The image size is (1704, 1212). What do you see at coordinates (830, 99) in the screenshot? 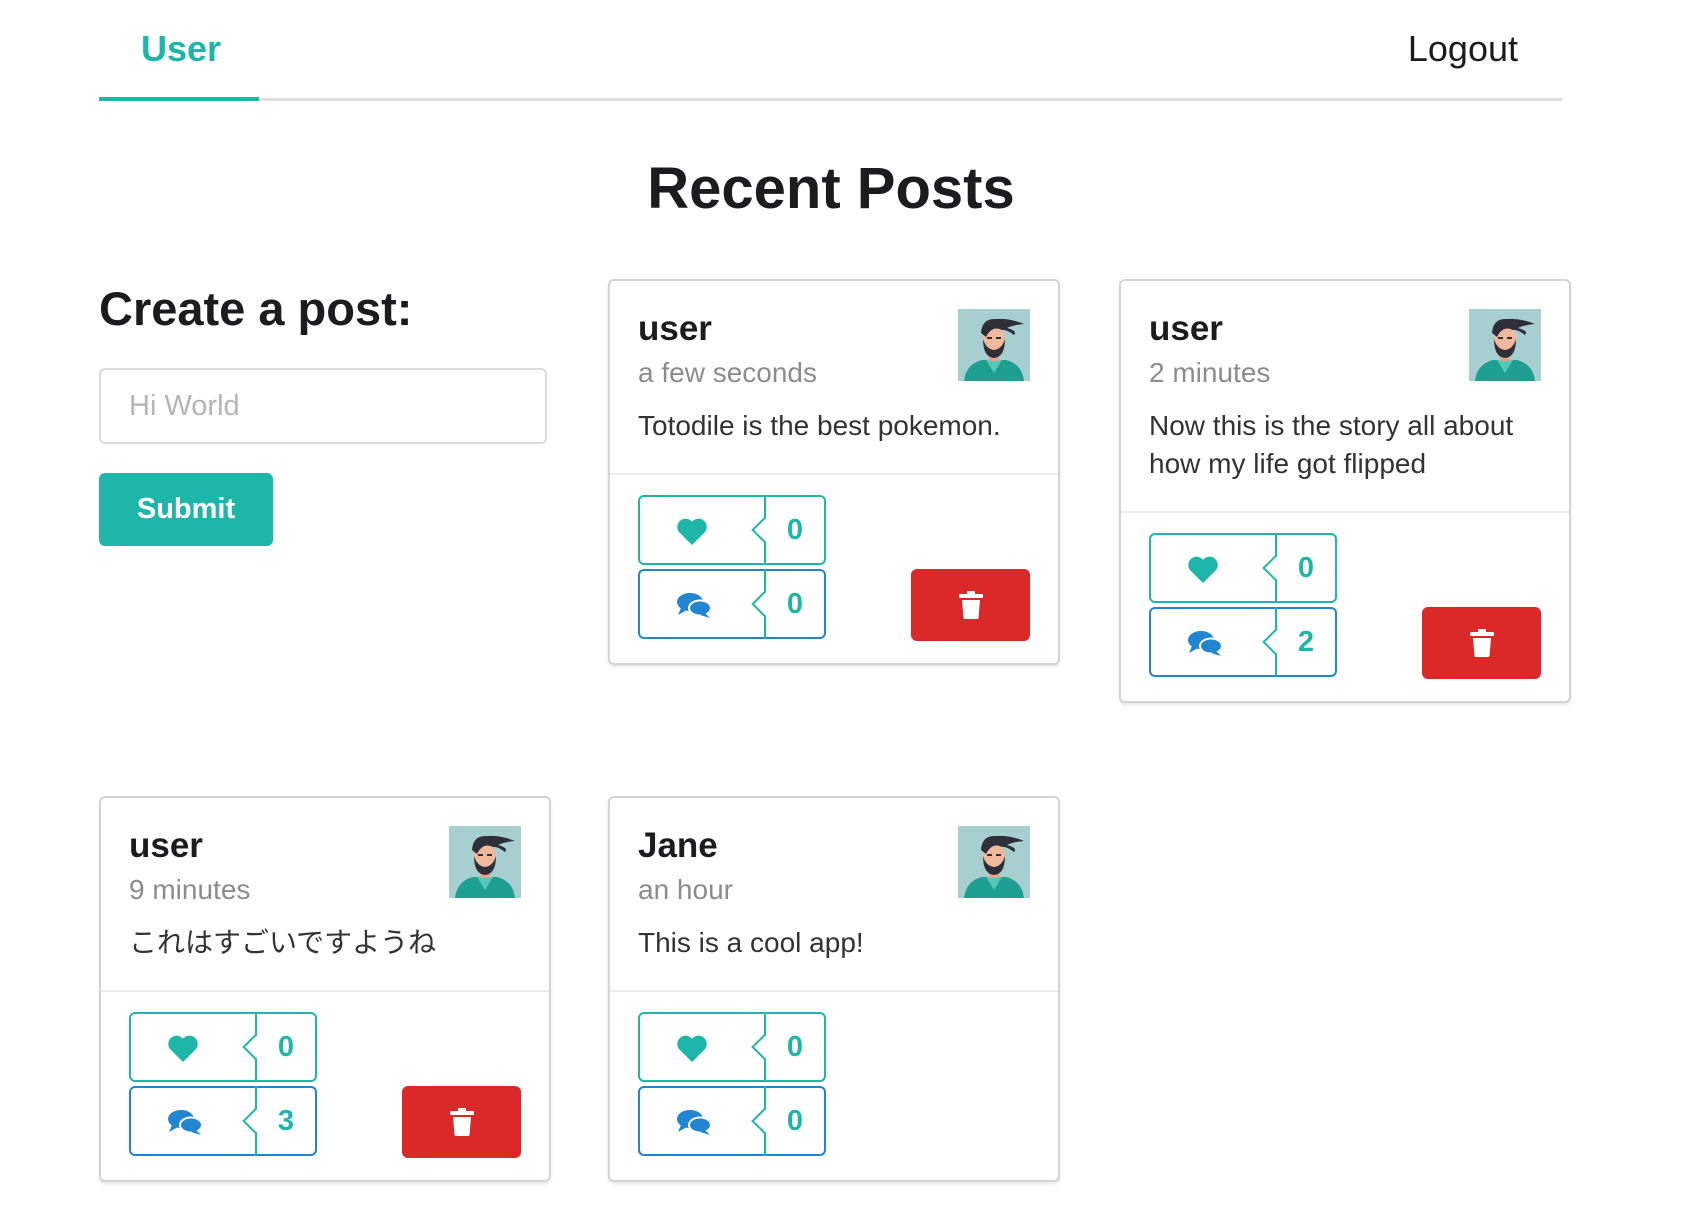
I see `menu-divider` at bounding box center [830, 99].